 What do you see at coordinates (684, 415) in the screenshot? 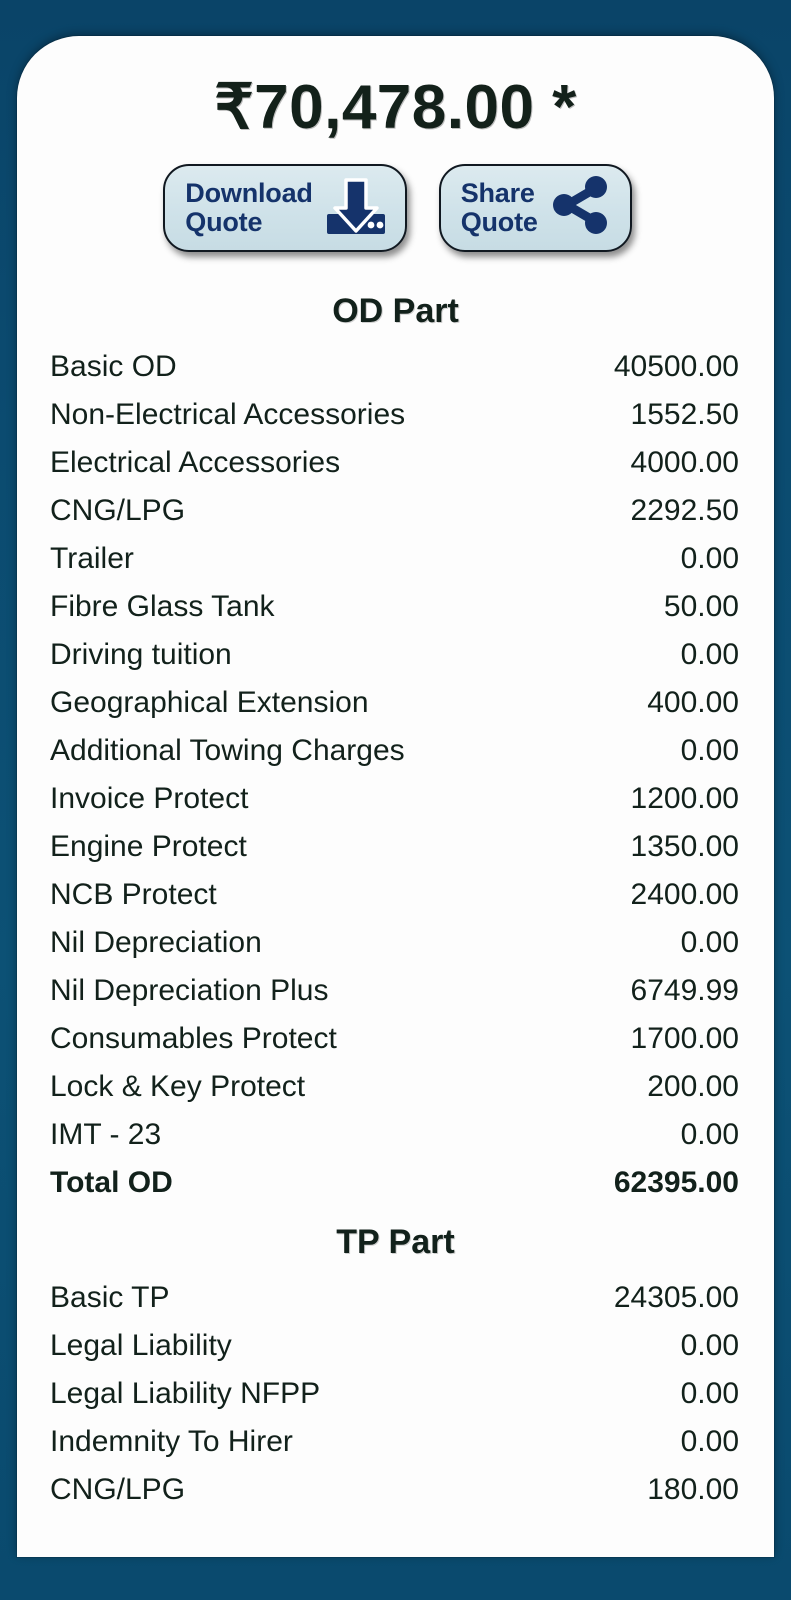
I see `line-item-value: 1552.50` at bounding box center [684, 415].